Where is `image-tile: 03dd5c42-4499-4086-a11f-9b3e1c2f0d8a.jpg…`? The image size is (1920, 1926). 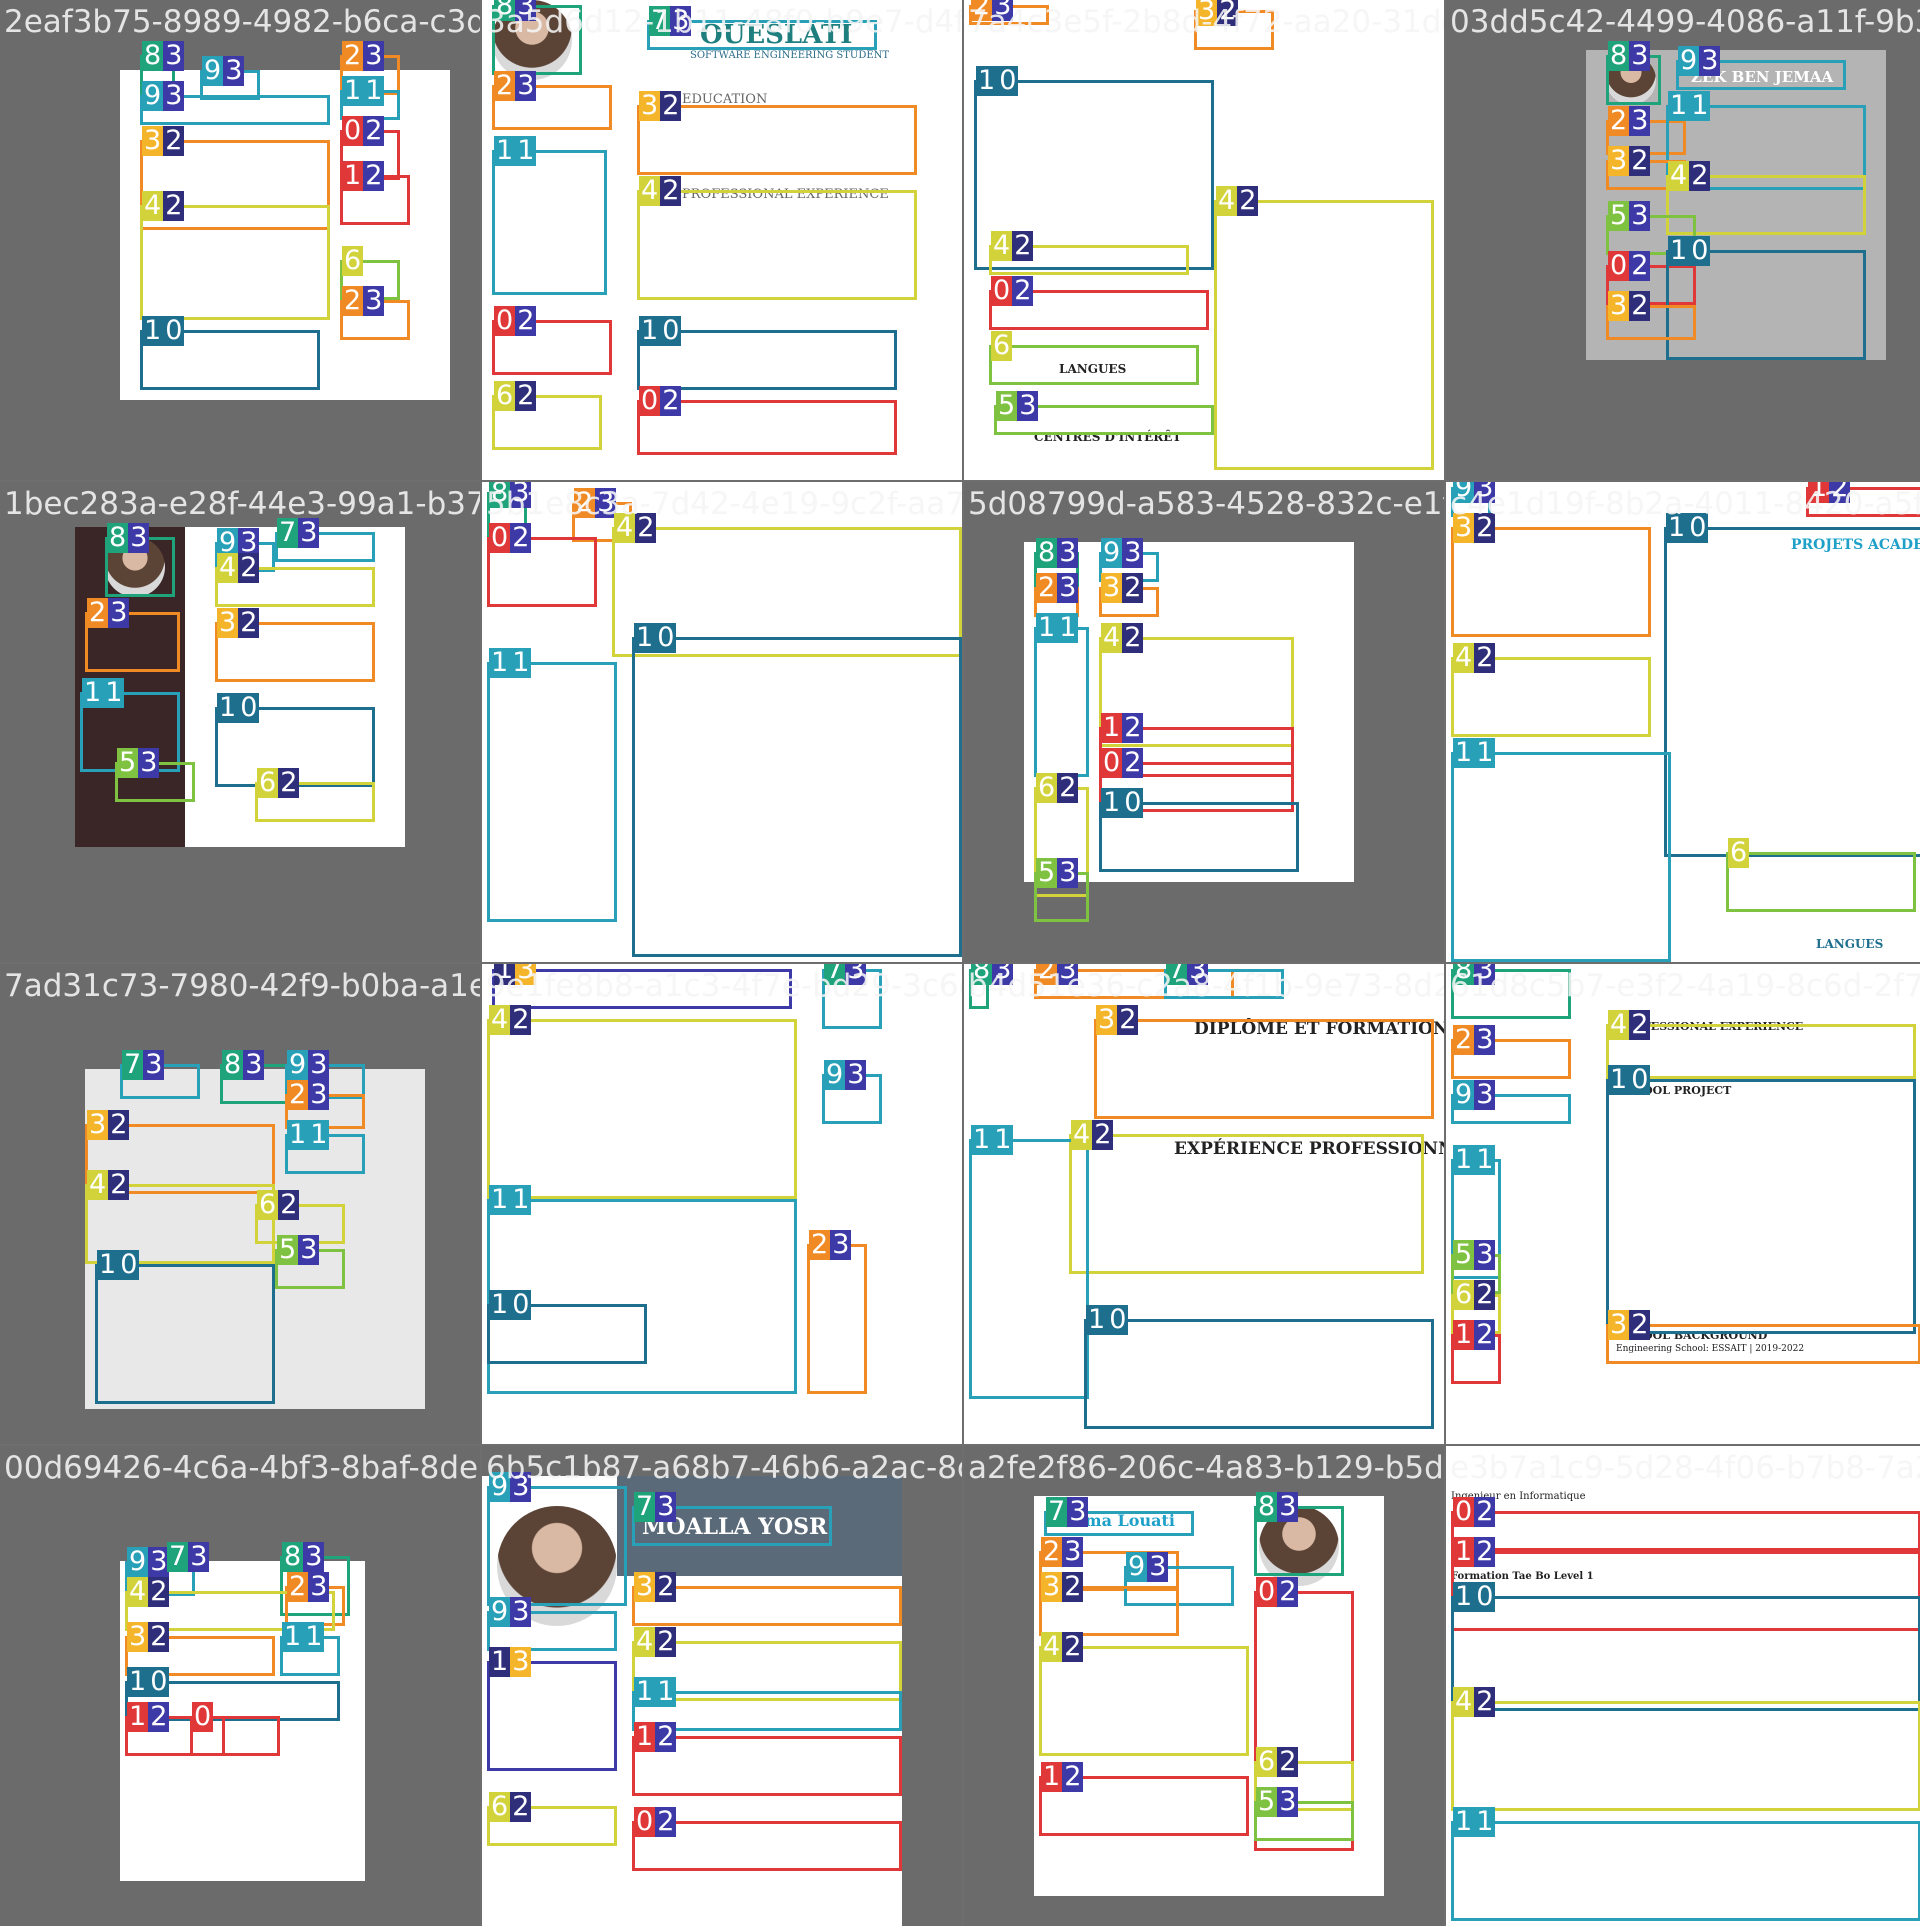 image-tile: 03dd5c42-4499-4086-a11f-9b3e1c2f0d8a.jpg… is located at coordinates (1683, 240).